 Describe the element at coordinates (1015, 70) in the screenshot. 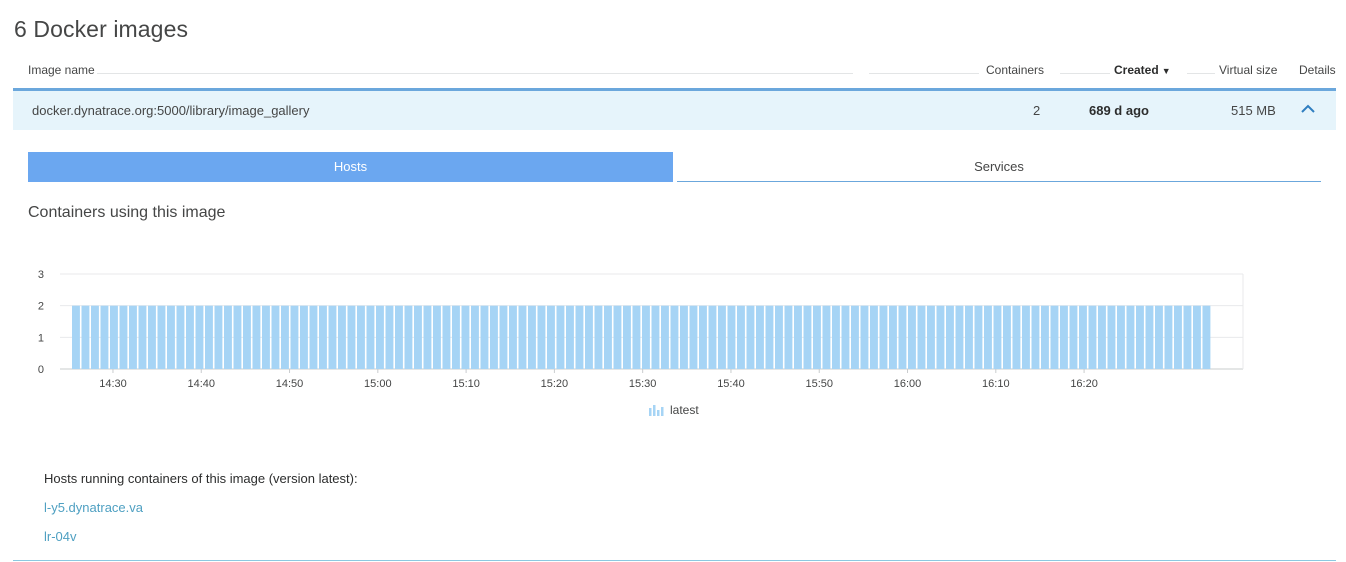

I see `column-header-containers: Containers` at that location.